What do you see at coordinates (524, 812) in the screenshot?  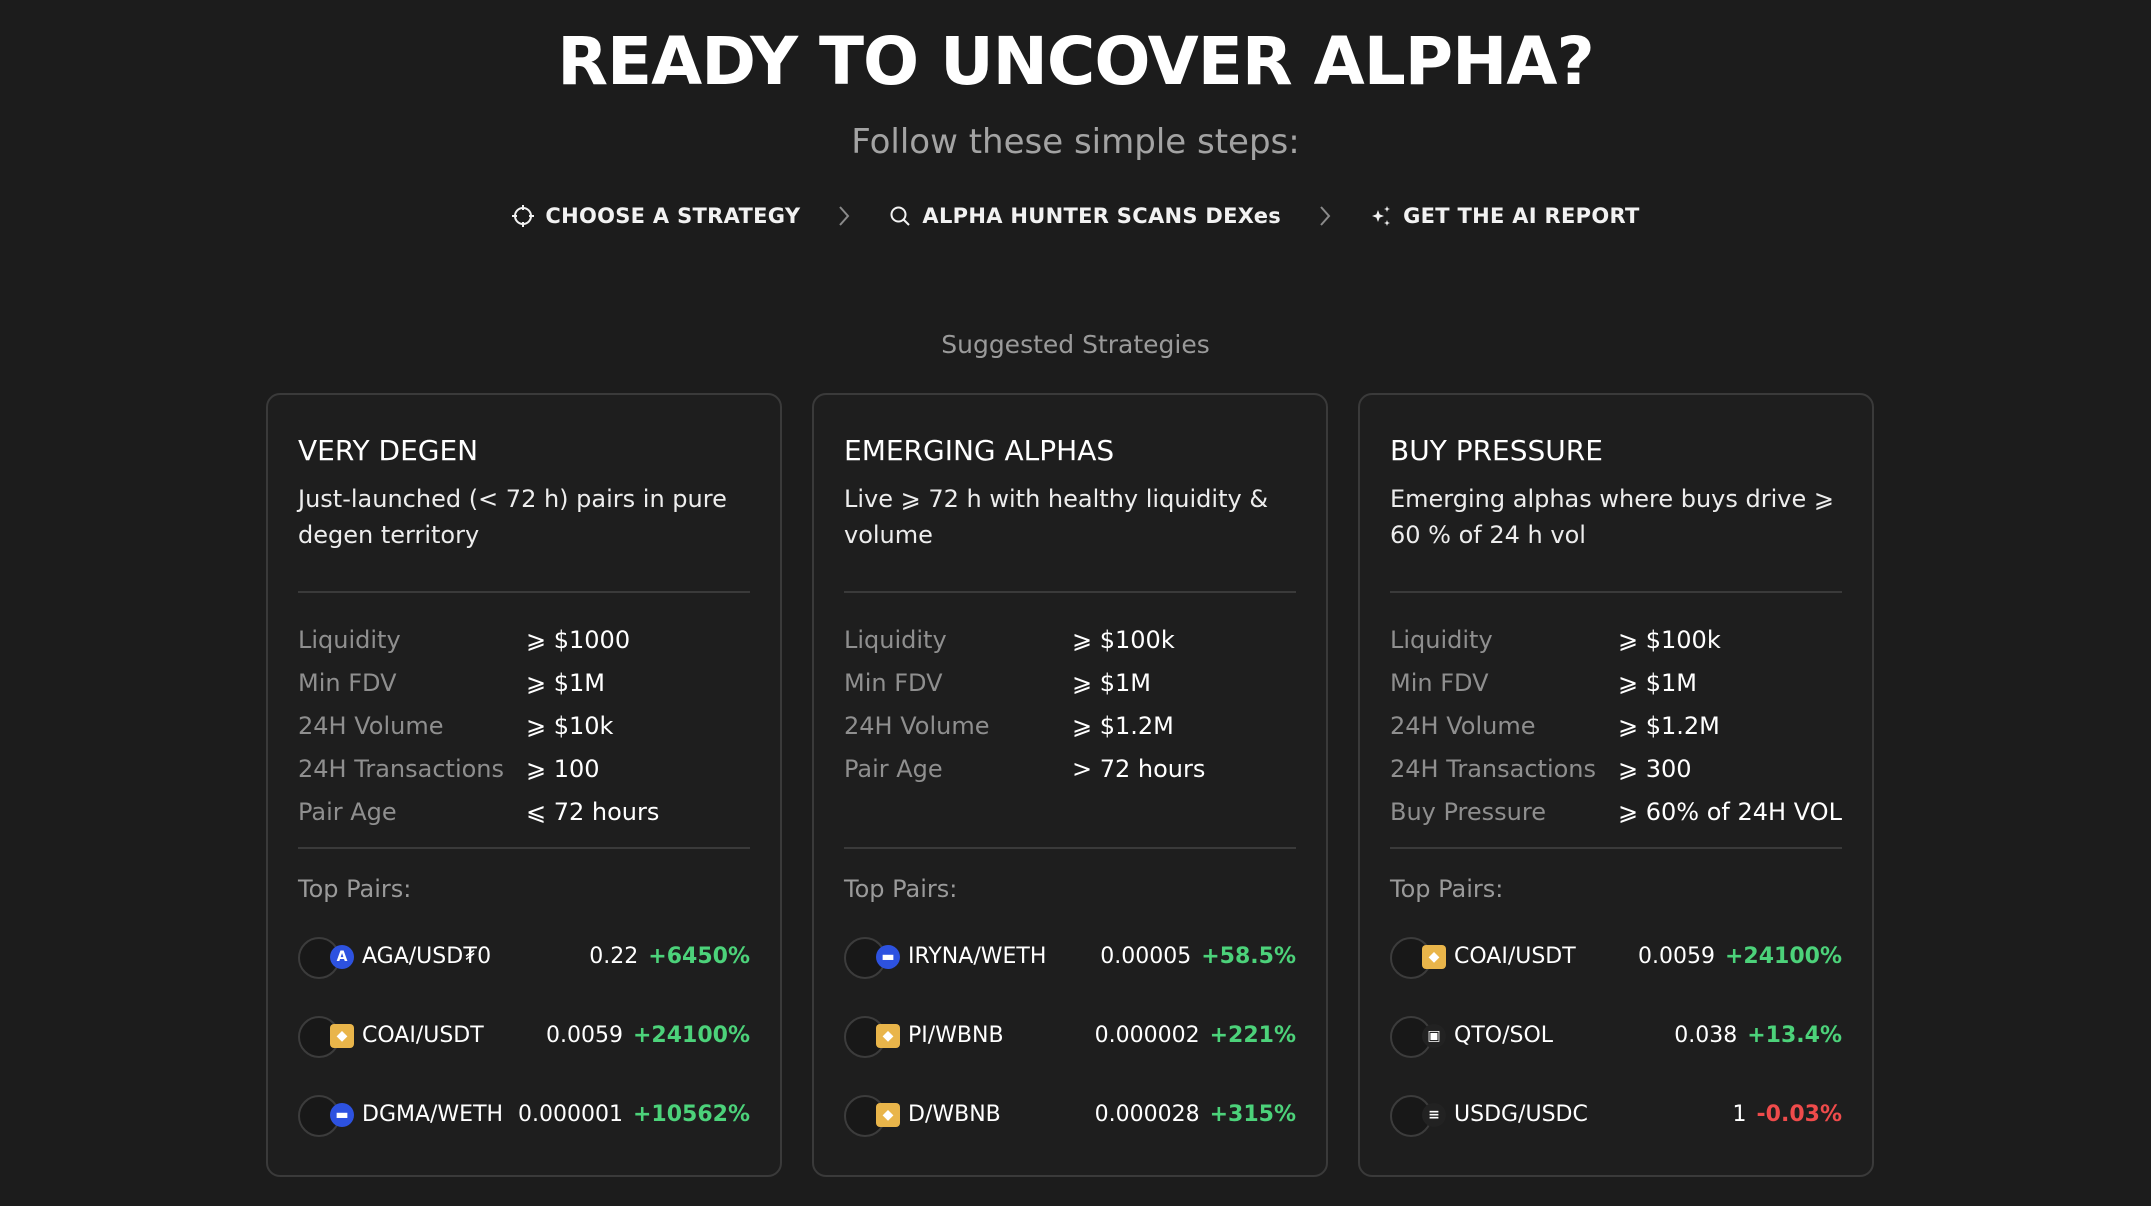 I see `criteria-row: Pair Age ⩽ 72 hours` at bounding box center [524, 812].